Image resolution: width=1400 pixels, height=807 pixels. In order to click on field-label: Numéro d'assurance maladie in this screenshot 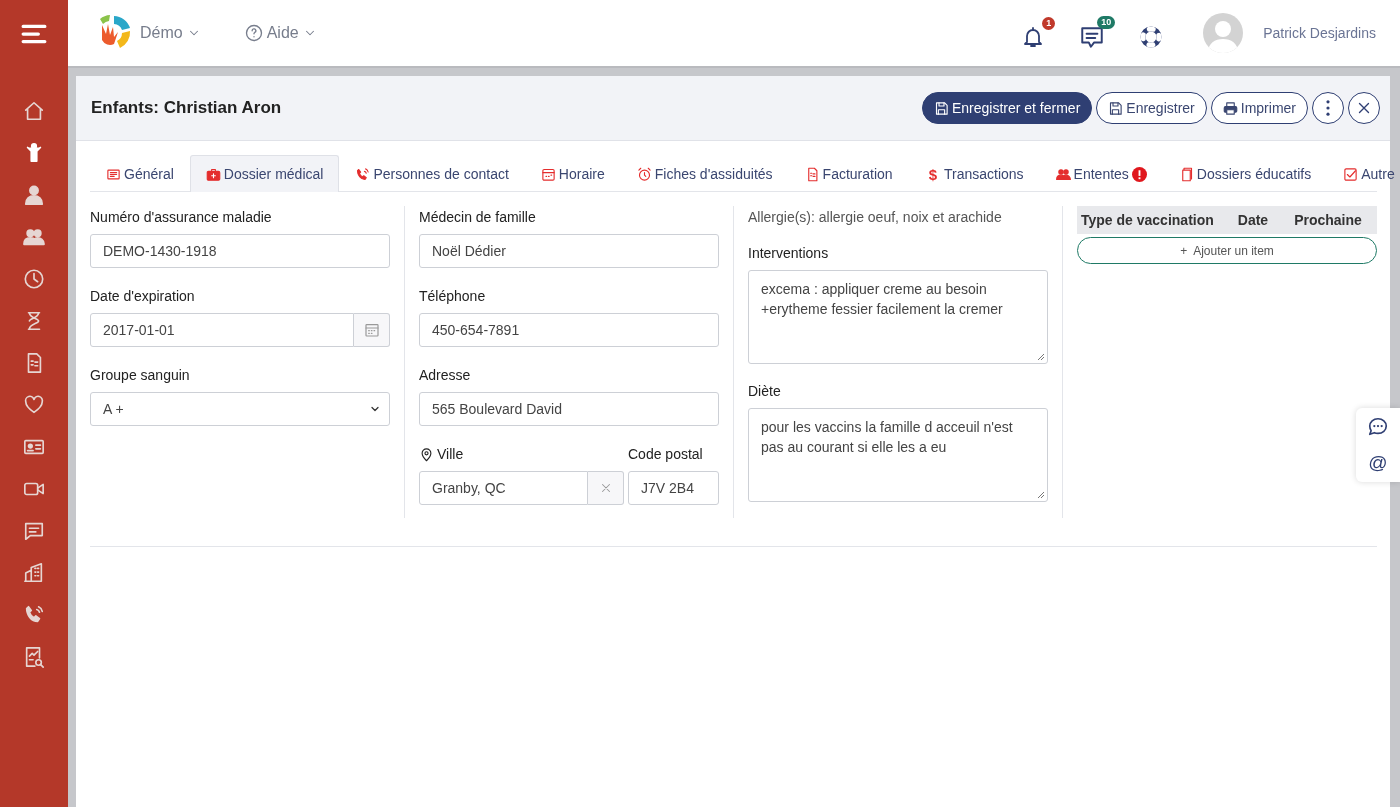, I will do `click(181, 217)`.